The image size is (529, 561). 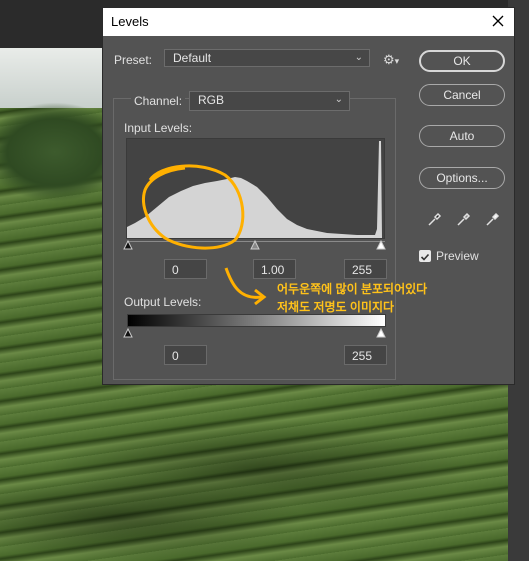 I want to click on annotation-overlay, so click(x=204, y=235).